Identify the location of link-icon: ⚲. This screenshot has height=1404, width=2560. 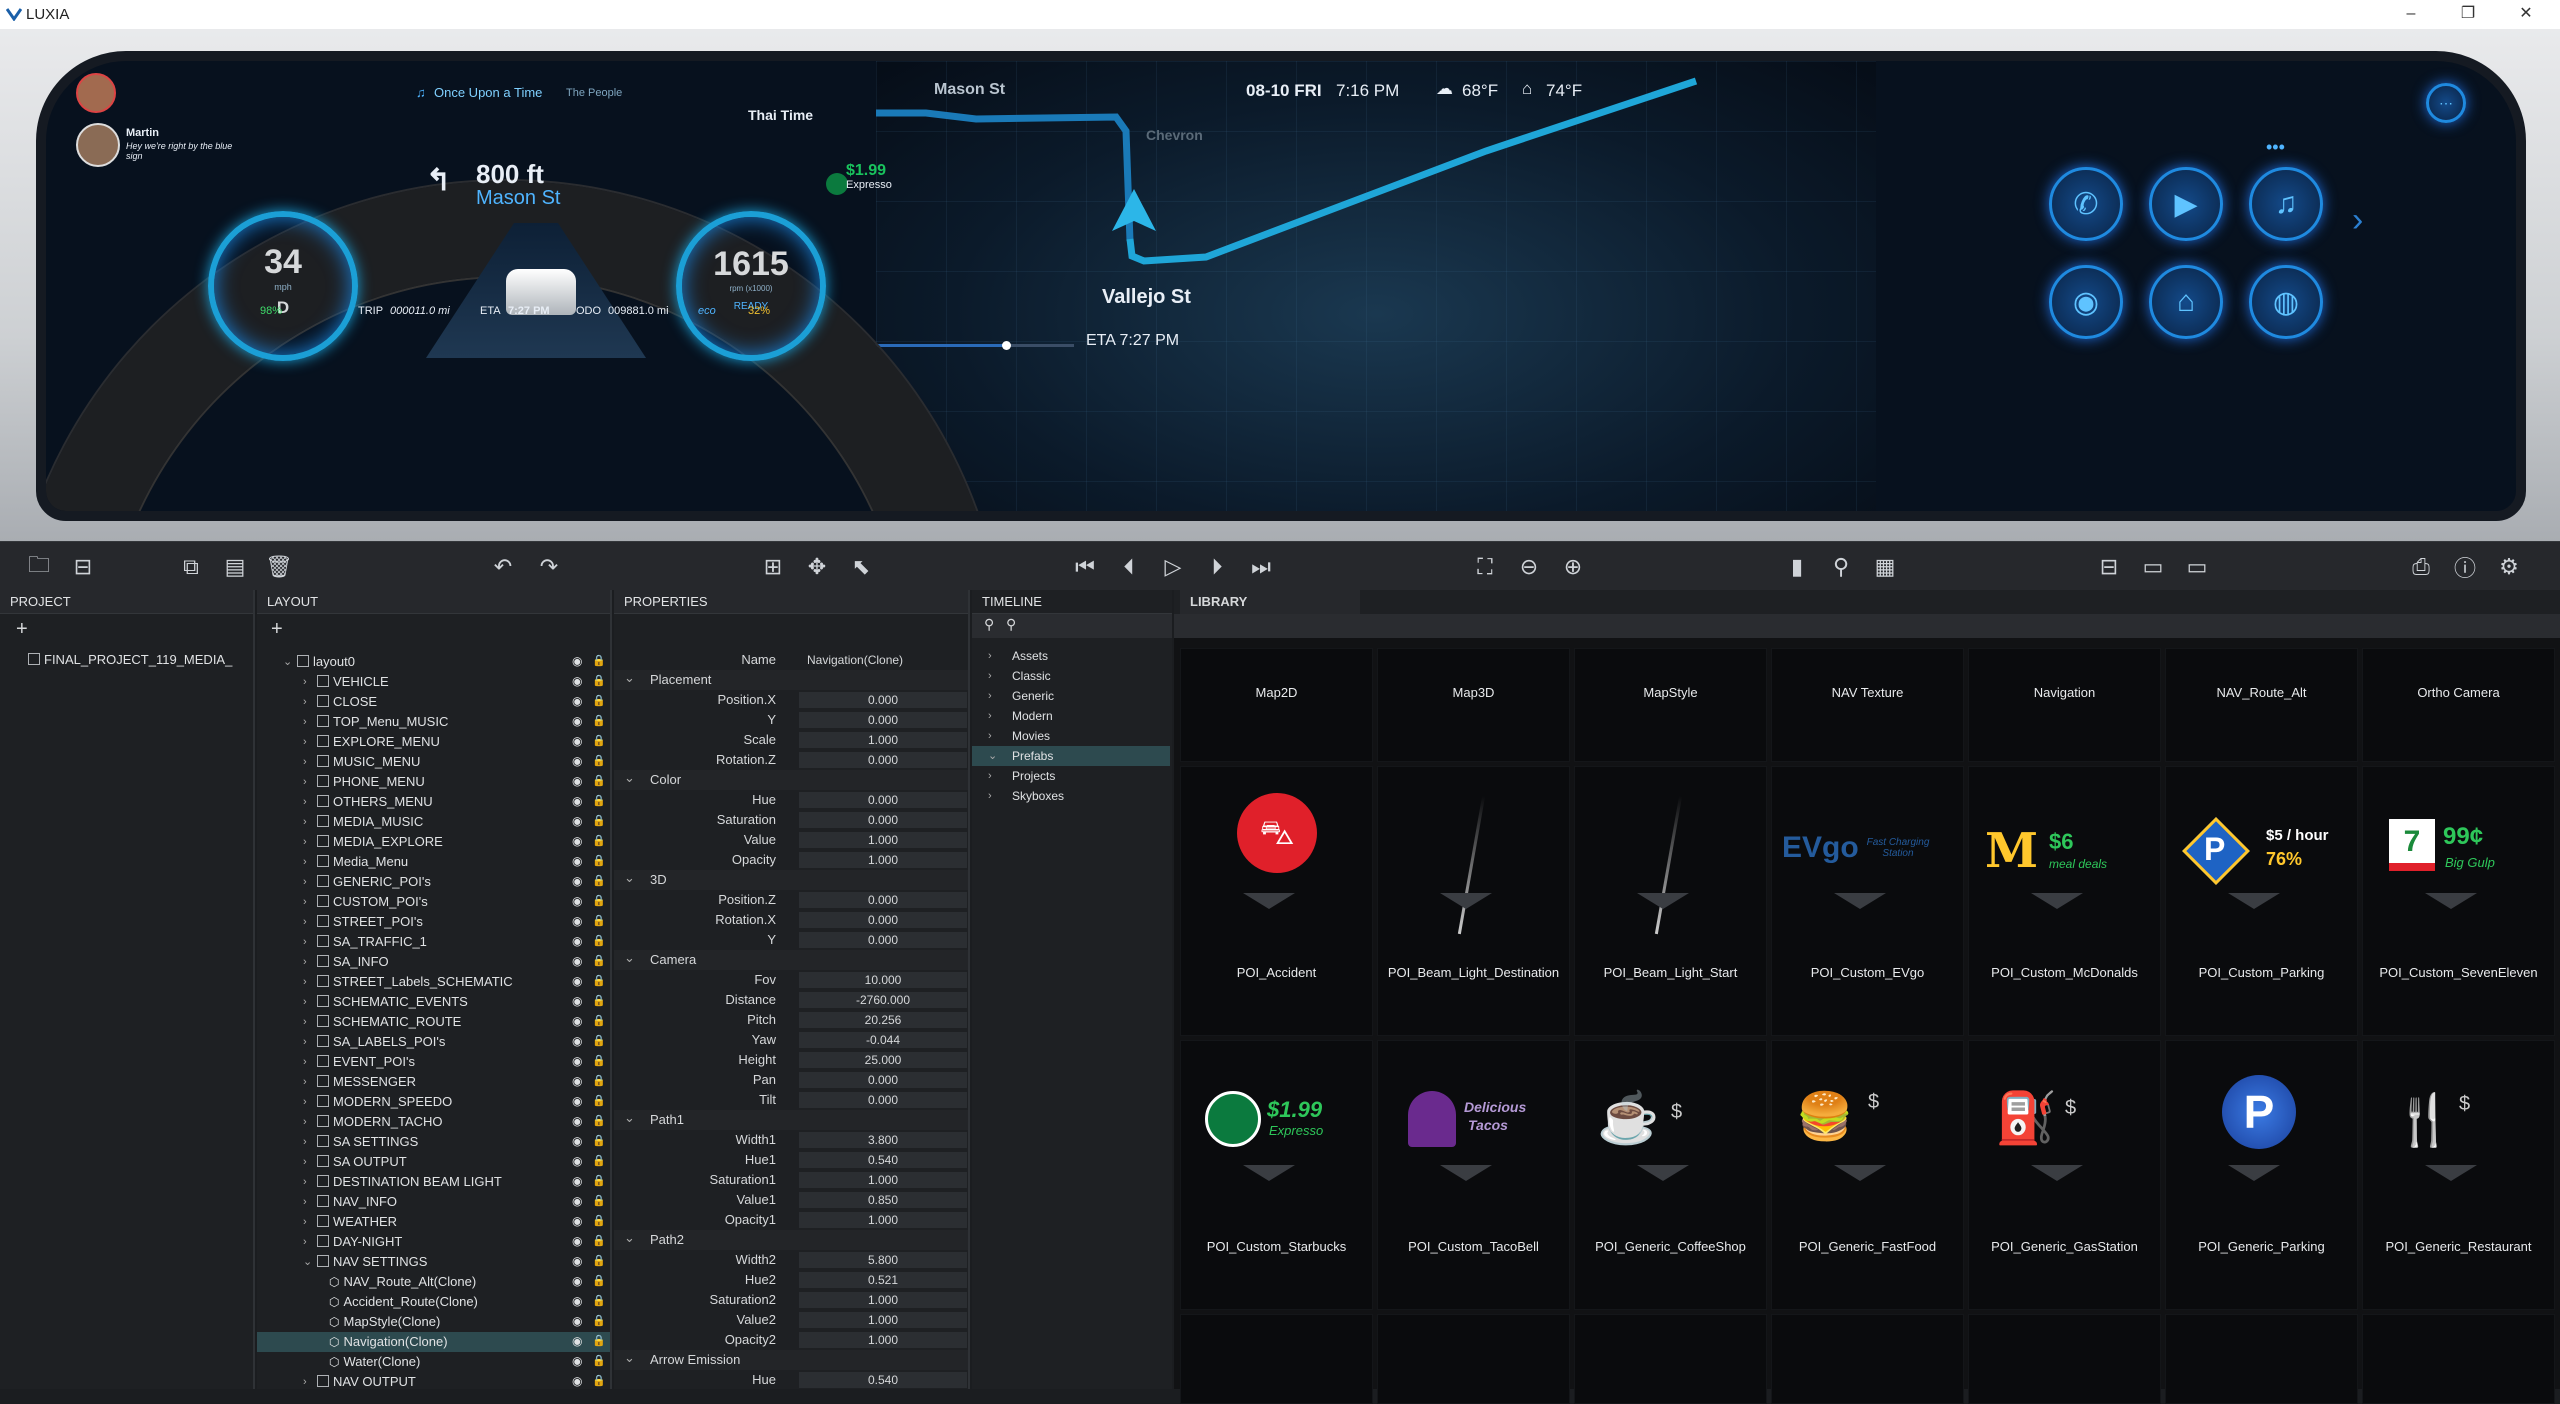
(1841, 567).